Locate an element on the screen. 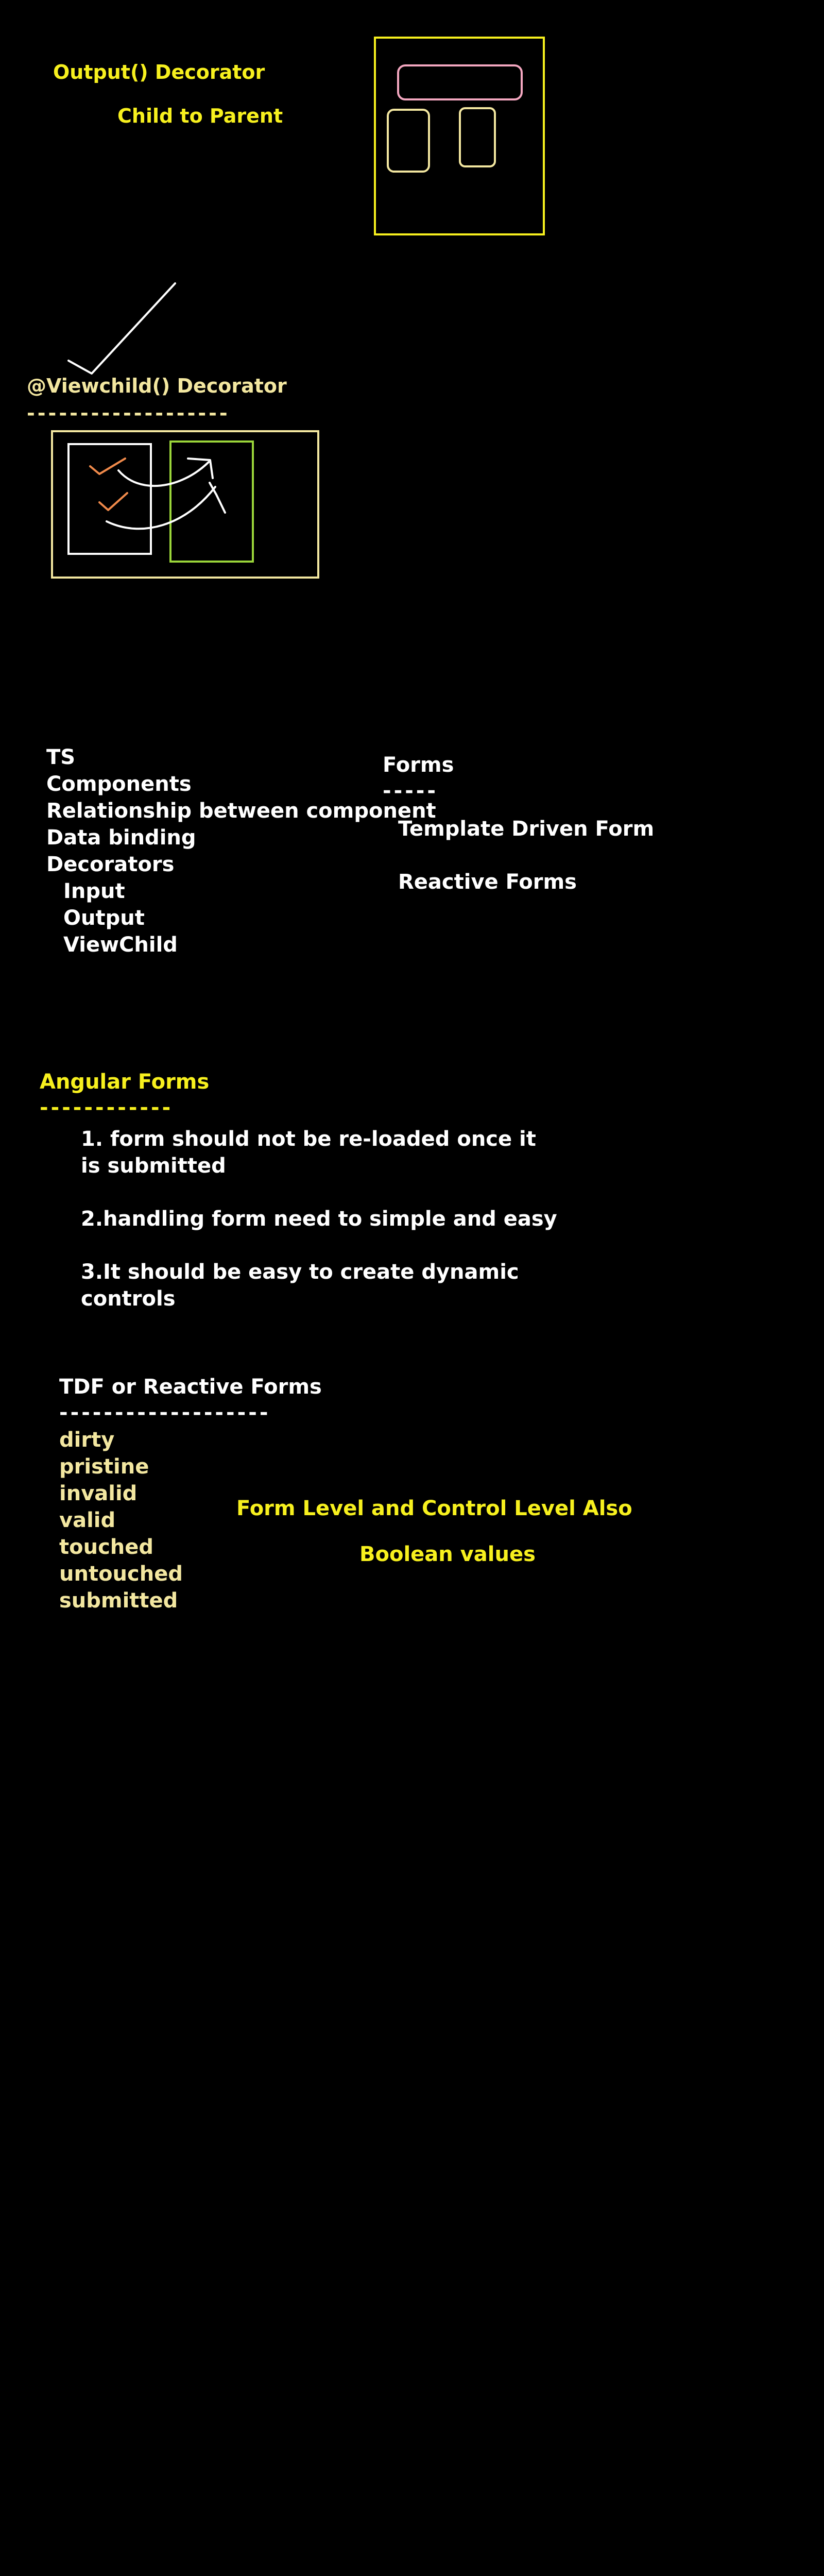 Image resolution: width=824 pixels, height=2576 pixels. topic-item: Relationship between component is located at coordinates (241, 811).